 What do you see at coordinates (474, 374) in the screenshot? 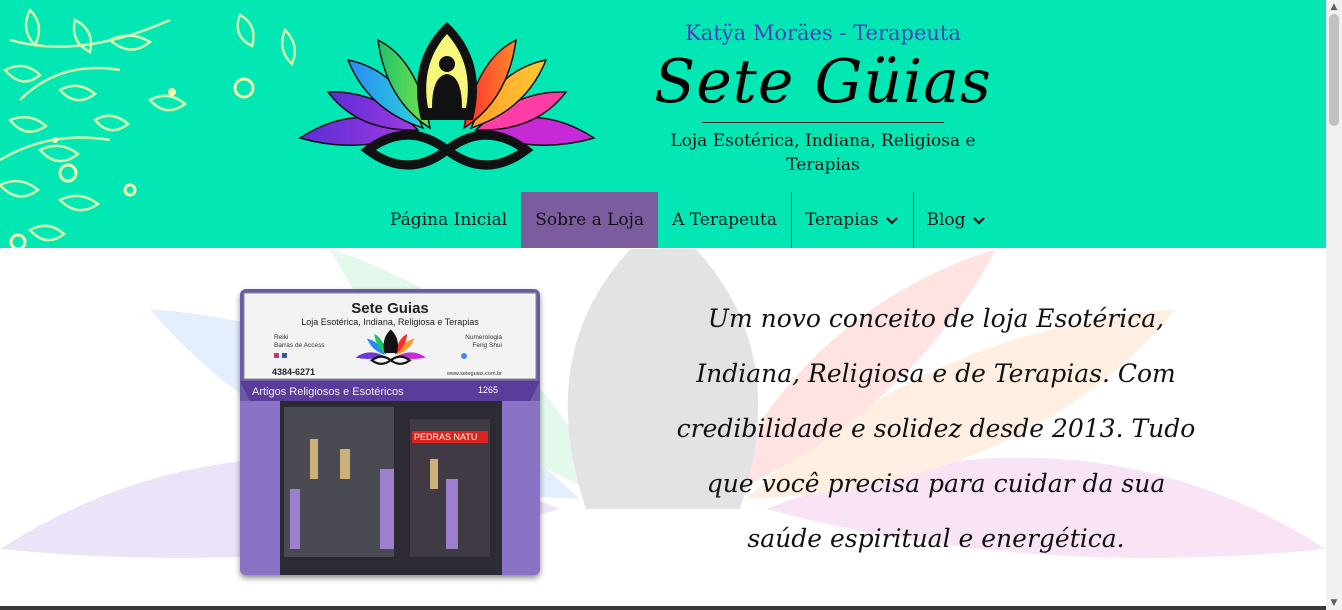
I see `sign-website: www.seteguias.com.br` at bounding box center [474, 374].